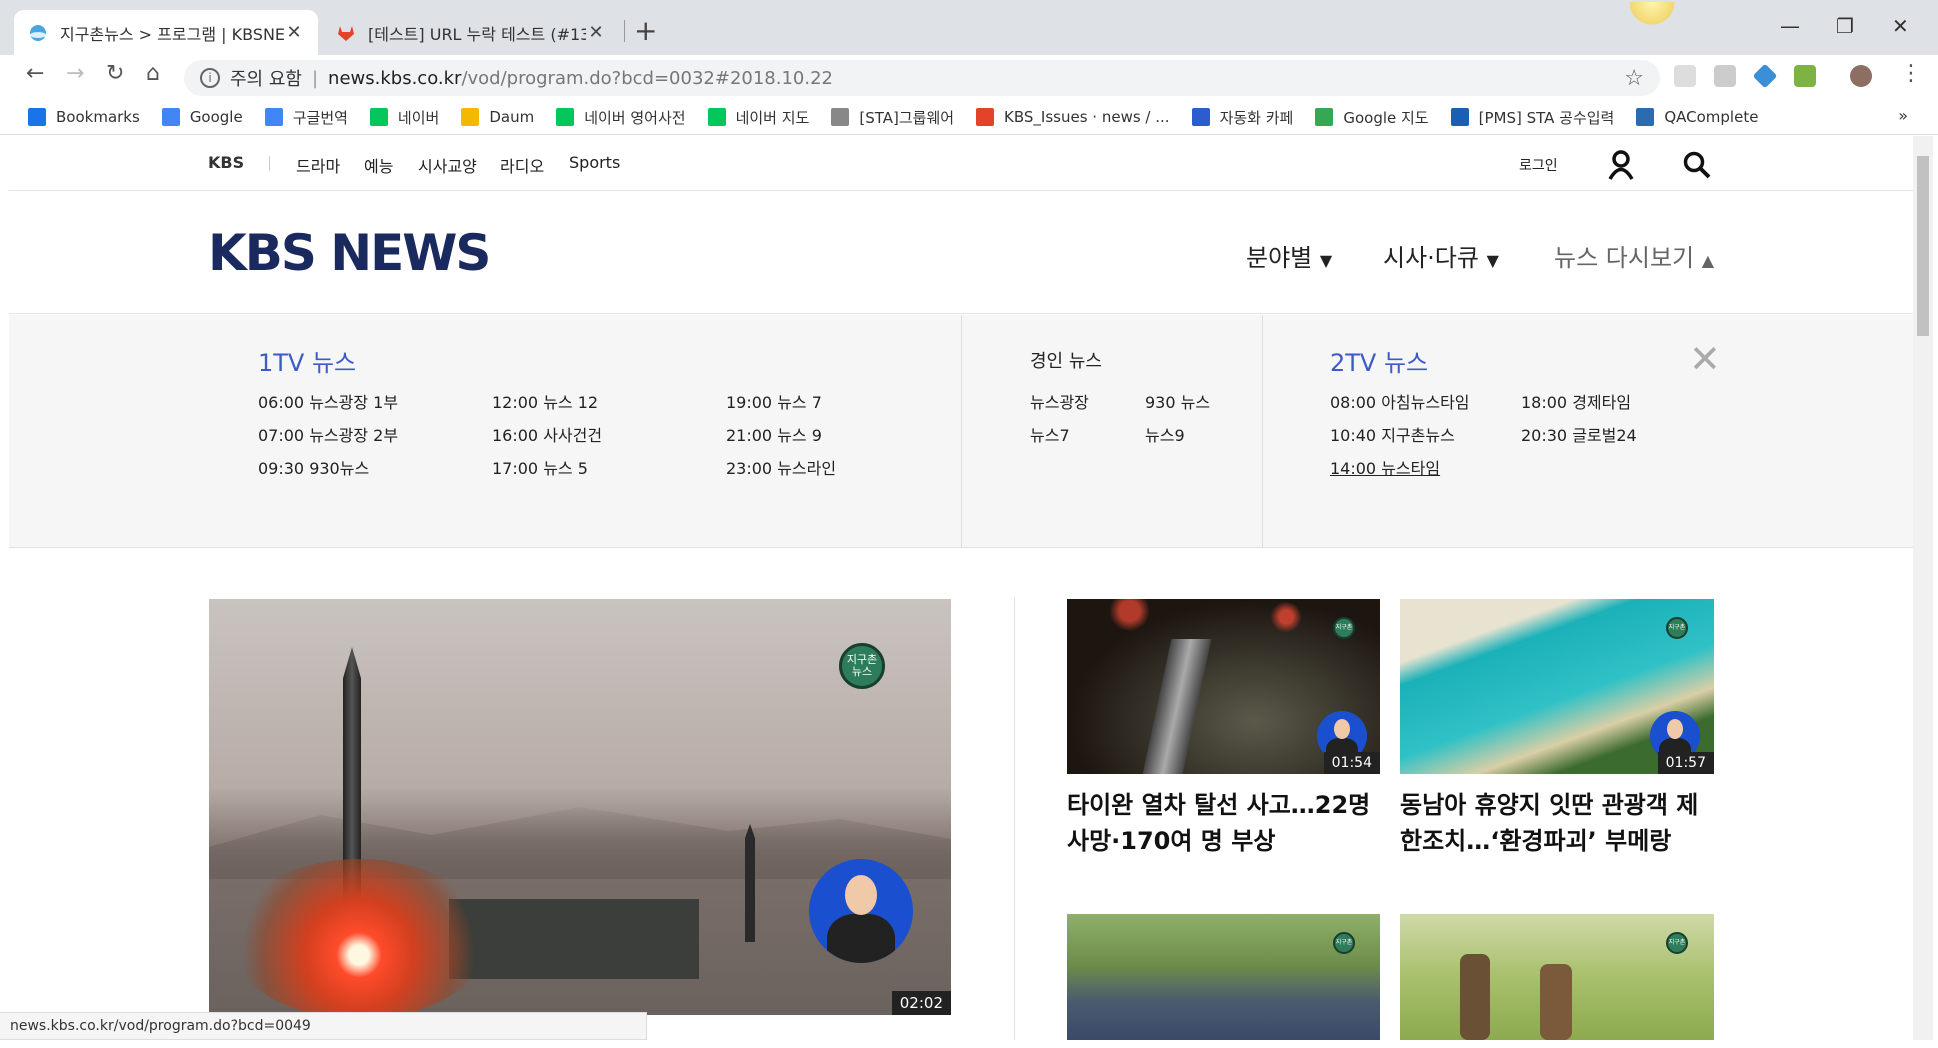 The image size is (1938, 1048). I want to click on close-dropdown-icon: ✕, so click(1705, 359).